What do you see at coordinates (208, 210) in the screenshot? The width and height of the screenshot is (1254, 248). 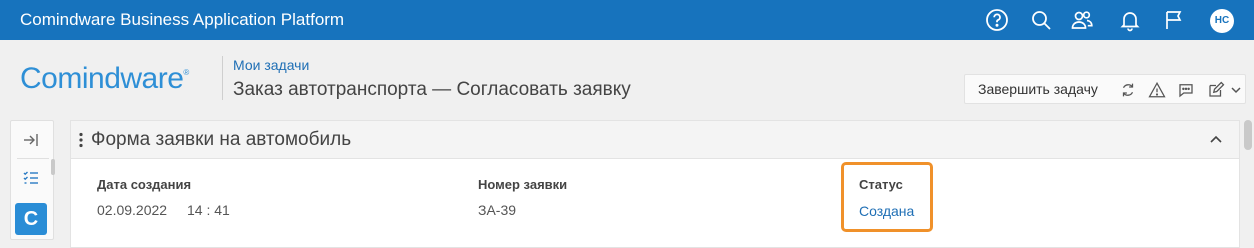 I see `created-time-value: 14 : 41` at bounding box center [208, 210].